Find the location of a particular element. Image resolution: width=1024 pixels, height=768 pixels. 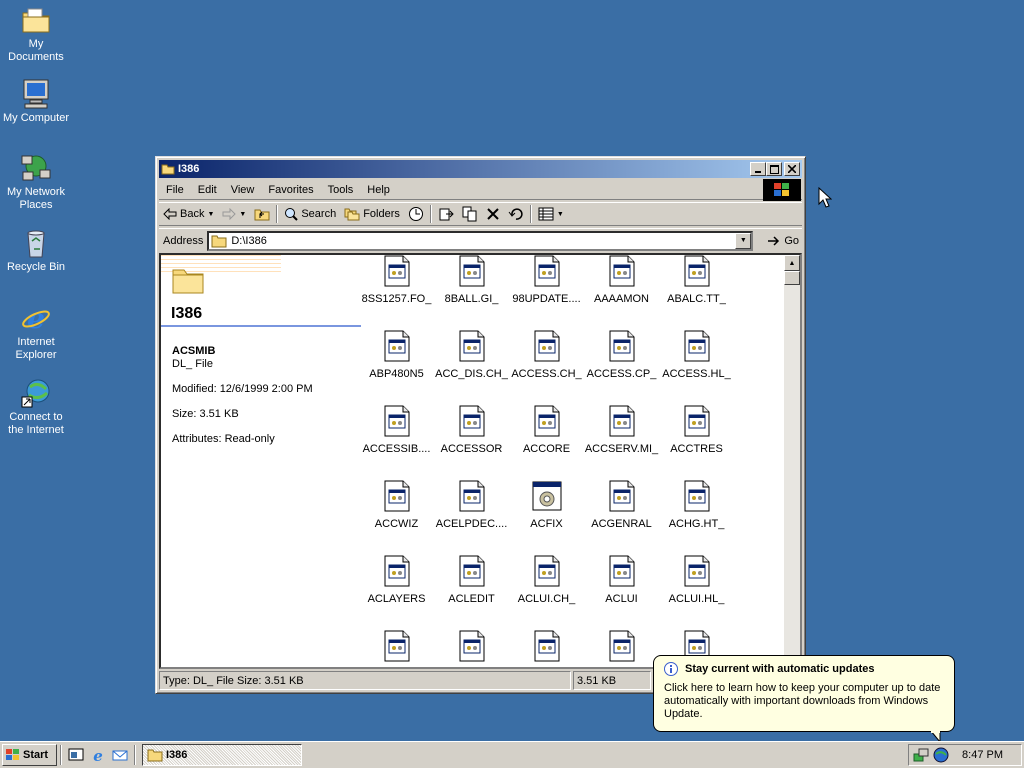

ie-icon: e is located at coordinates (98, 755).